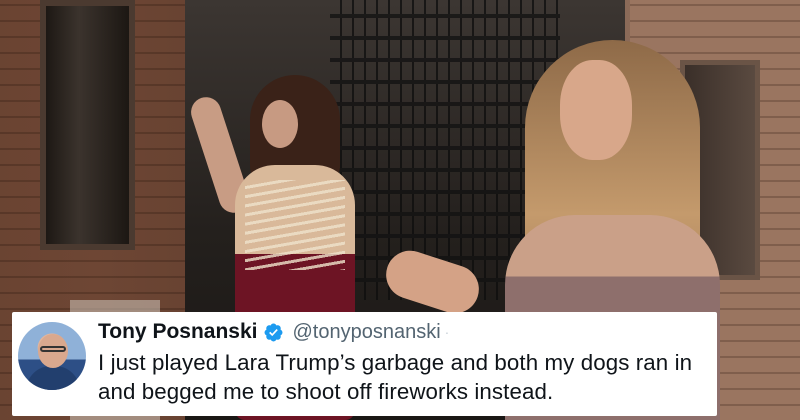  I want to click on handle: @tonyposnanski, so click(366, 332).